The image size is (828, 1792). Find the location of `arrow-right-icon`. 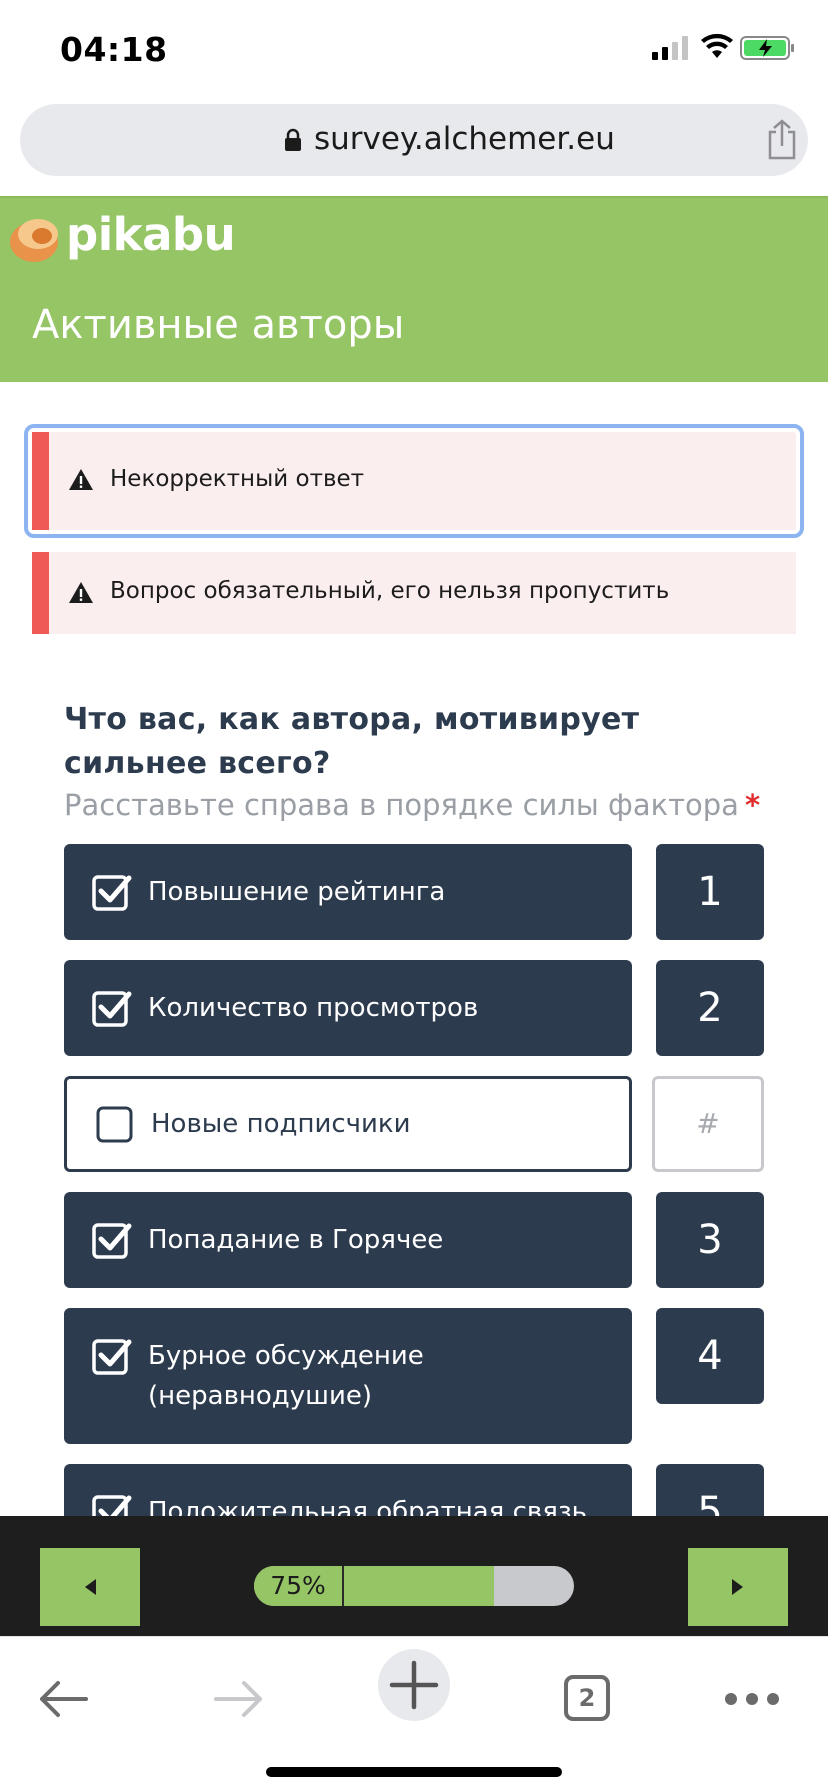

arrow-right-icon is located at coordinates (238, 1699).